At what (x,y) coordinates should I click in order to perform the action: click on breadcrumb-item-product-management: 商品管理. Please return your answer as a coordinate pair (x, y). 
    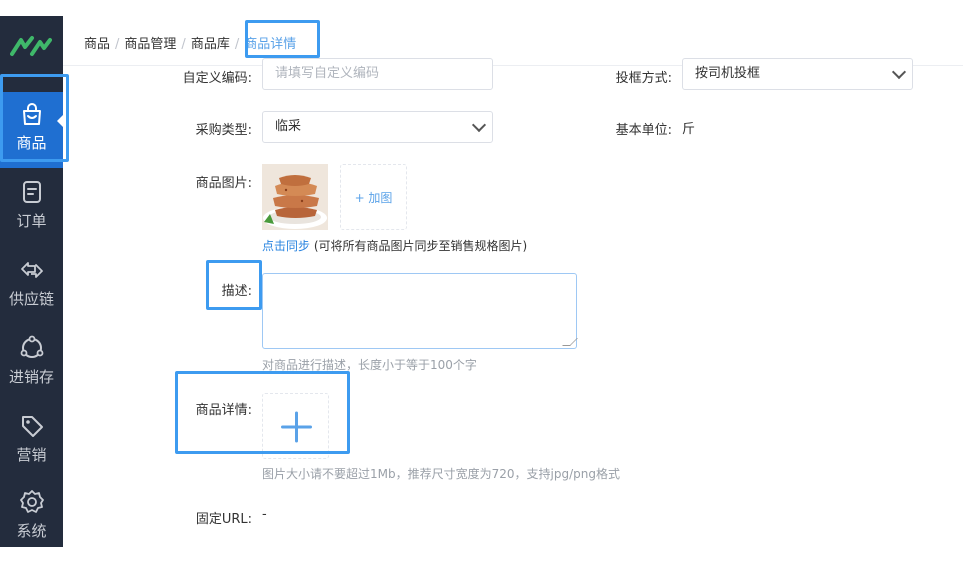
    Looking at the image, I should click on (150, 44).